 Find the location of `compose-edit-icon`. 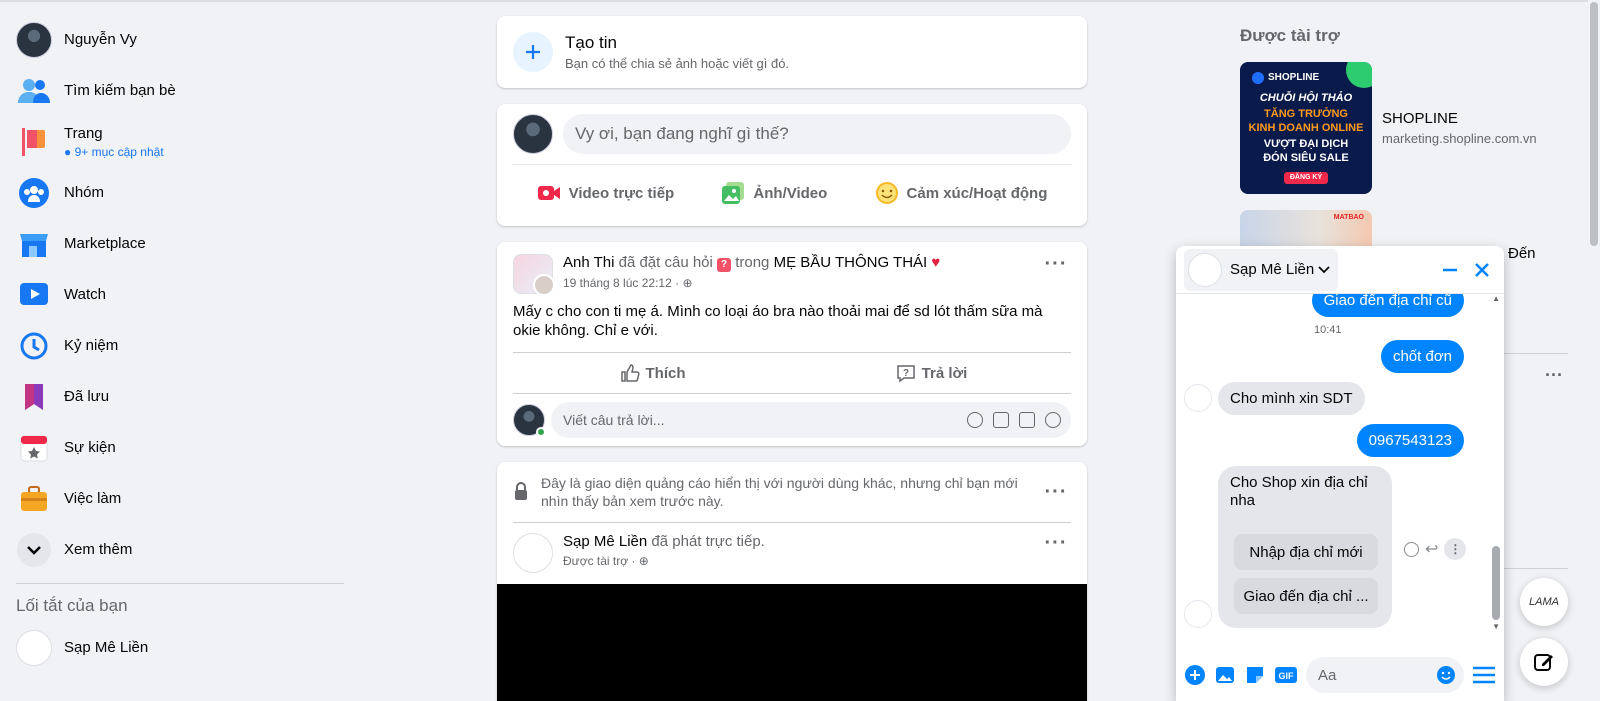

compose-edit-icon is located at coordinates (1543, 662).